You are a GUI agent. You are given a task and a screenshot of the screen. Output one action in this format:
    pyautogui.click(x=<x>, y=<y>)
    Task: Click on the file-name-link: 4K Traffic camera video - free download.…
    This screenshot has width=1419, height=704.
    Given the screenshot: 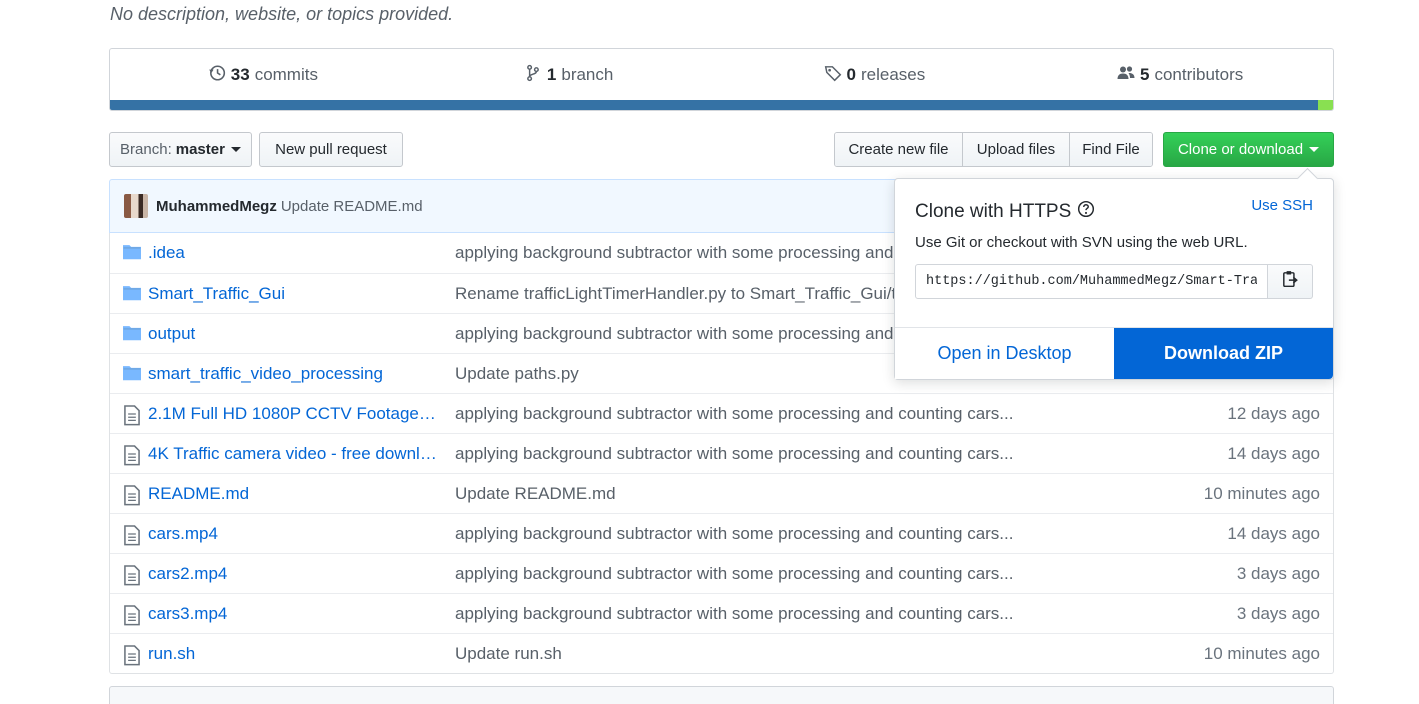 What is the action you would take?
    pyautogui.click(x=294, y=454)
    